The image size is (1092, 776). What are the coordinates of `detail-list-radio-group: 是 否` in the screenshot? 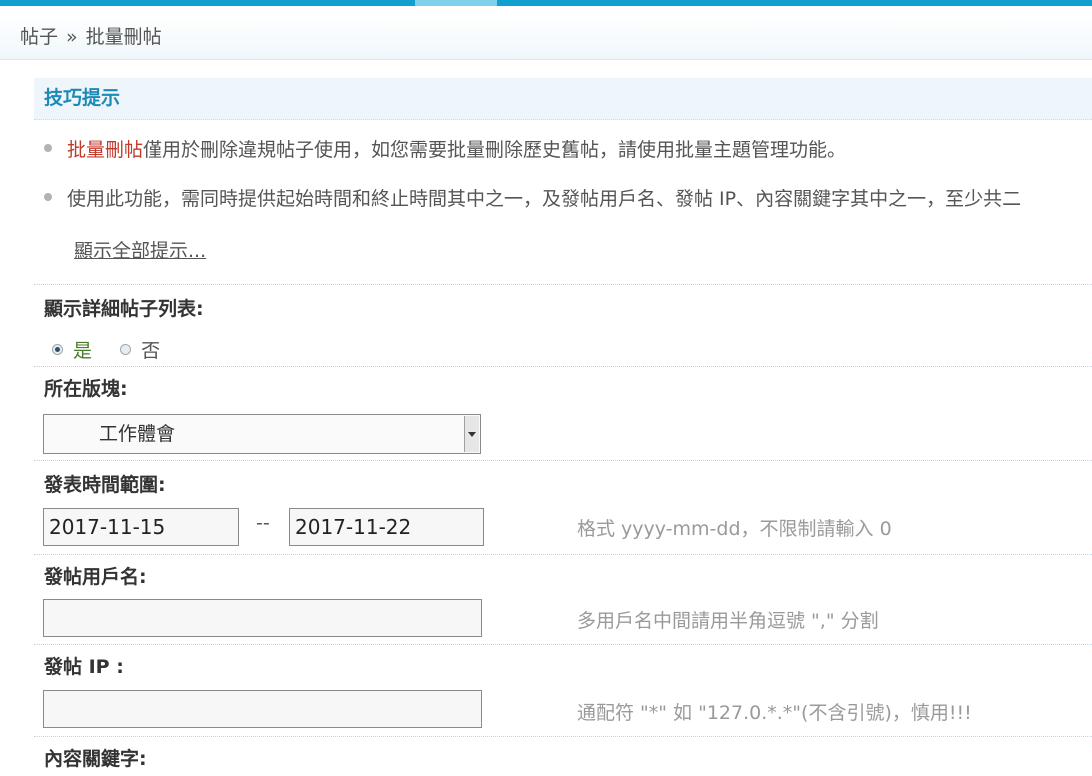 It's located at (117, 349).